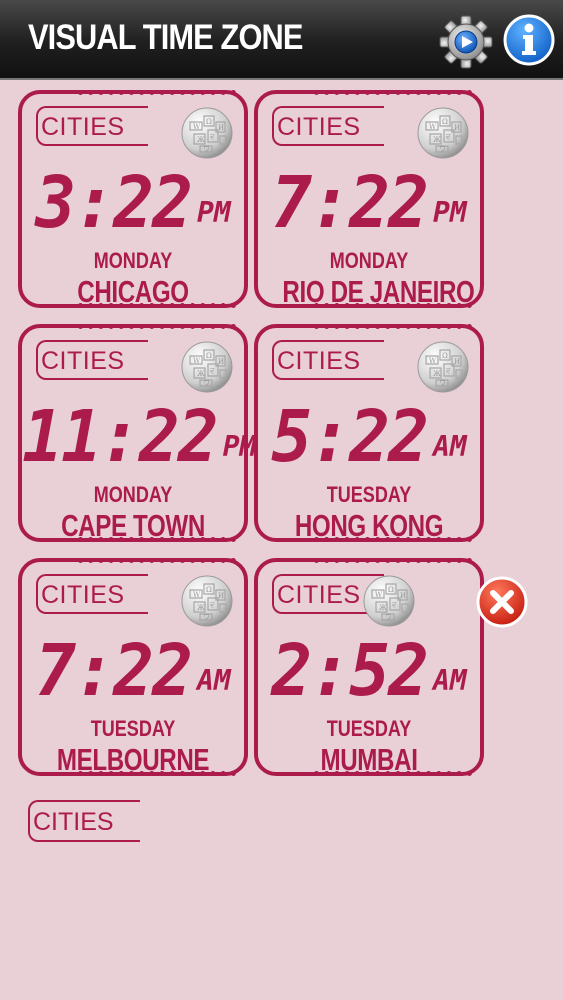 The image size is (563, 1000). What do you see at coordinates (350, 437) in the screenshot?
I see `time-value: 5:22` at bounding box center [350, 437].